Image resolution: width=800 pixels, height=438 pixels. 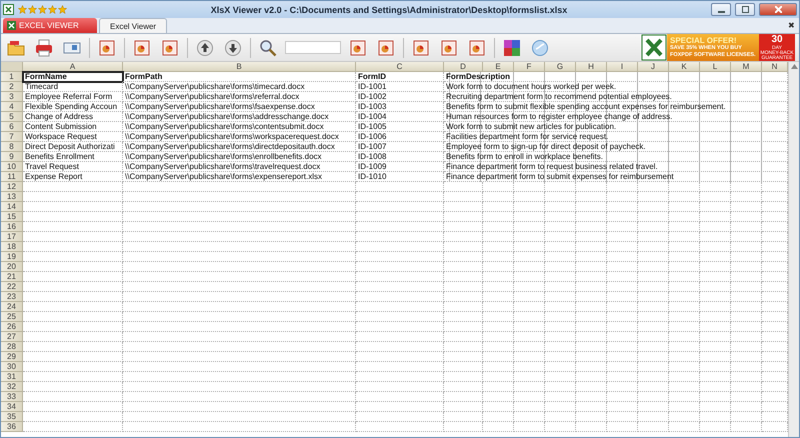 I want to click on column-header: A, so click(x=73, y=67).